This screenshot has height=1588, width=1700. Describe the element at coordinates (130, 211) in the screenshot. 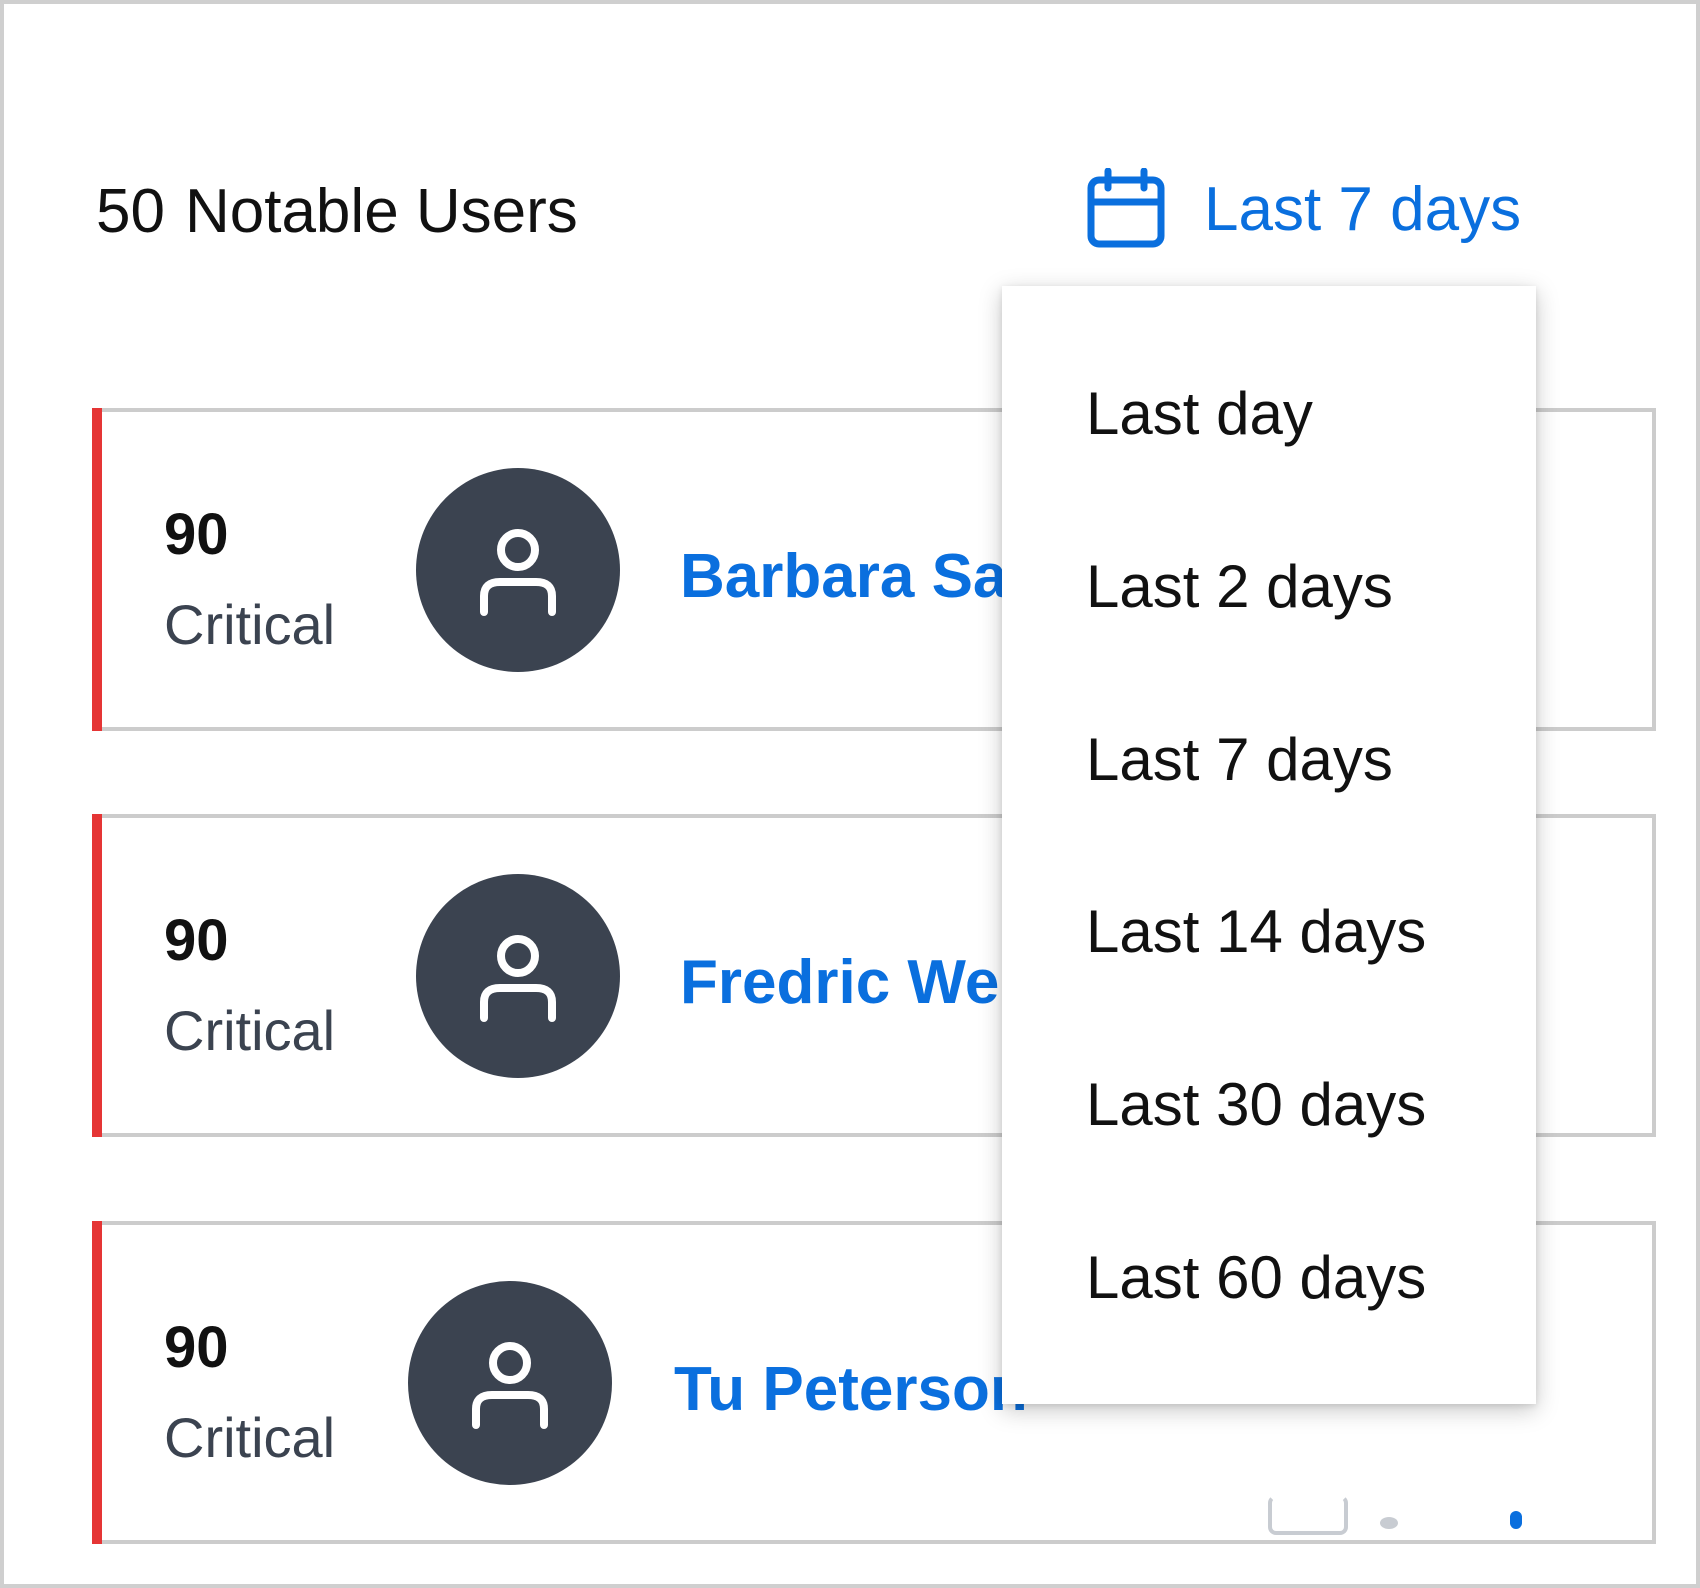

I see `user-count: 50` at that location.